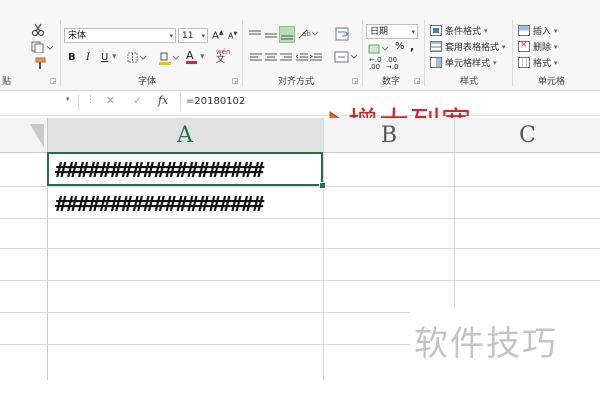 The width and height of the screenshot is (600, 400). What do you see at coordinates (110, 100) in the screenshot?
I see `cancel-icon: ✕` at bounding box center [110, 100].